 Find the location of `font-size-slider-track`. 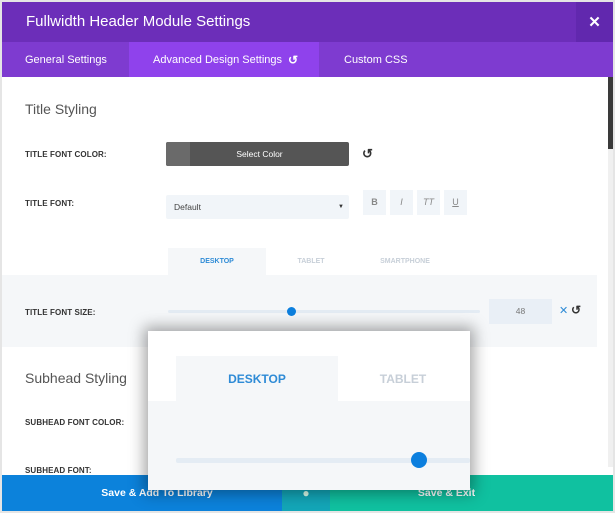

font-size-slider-track is located at coordinates (324, 311).